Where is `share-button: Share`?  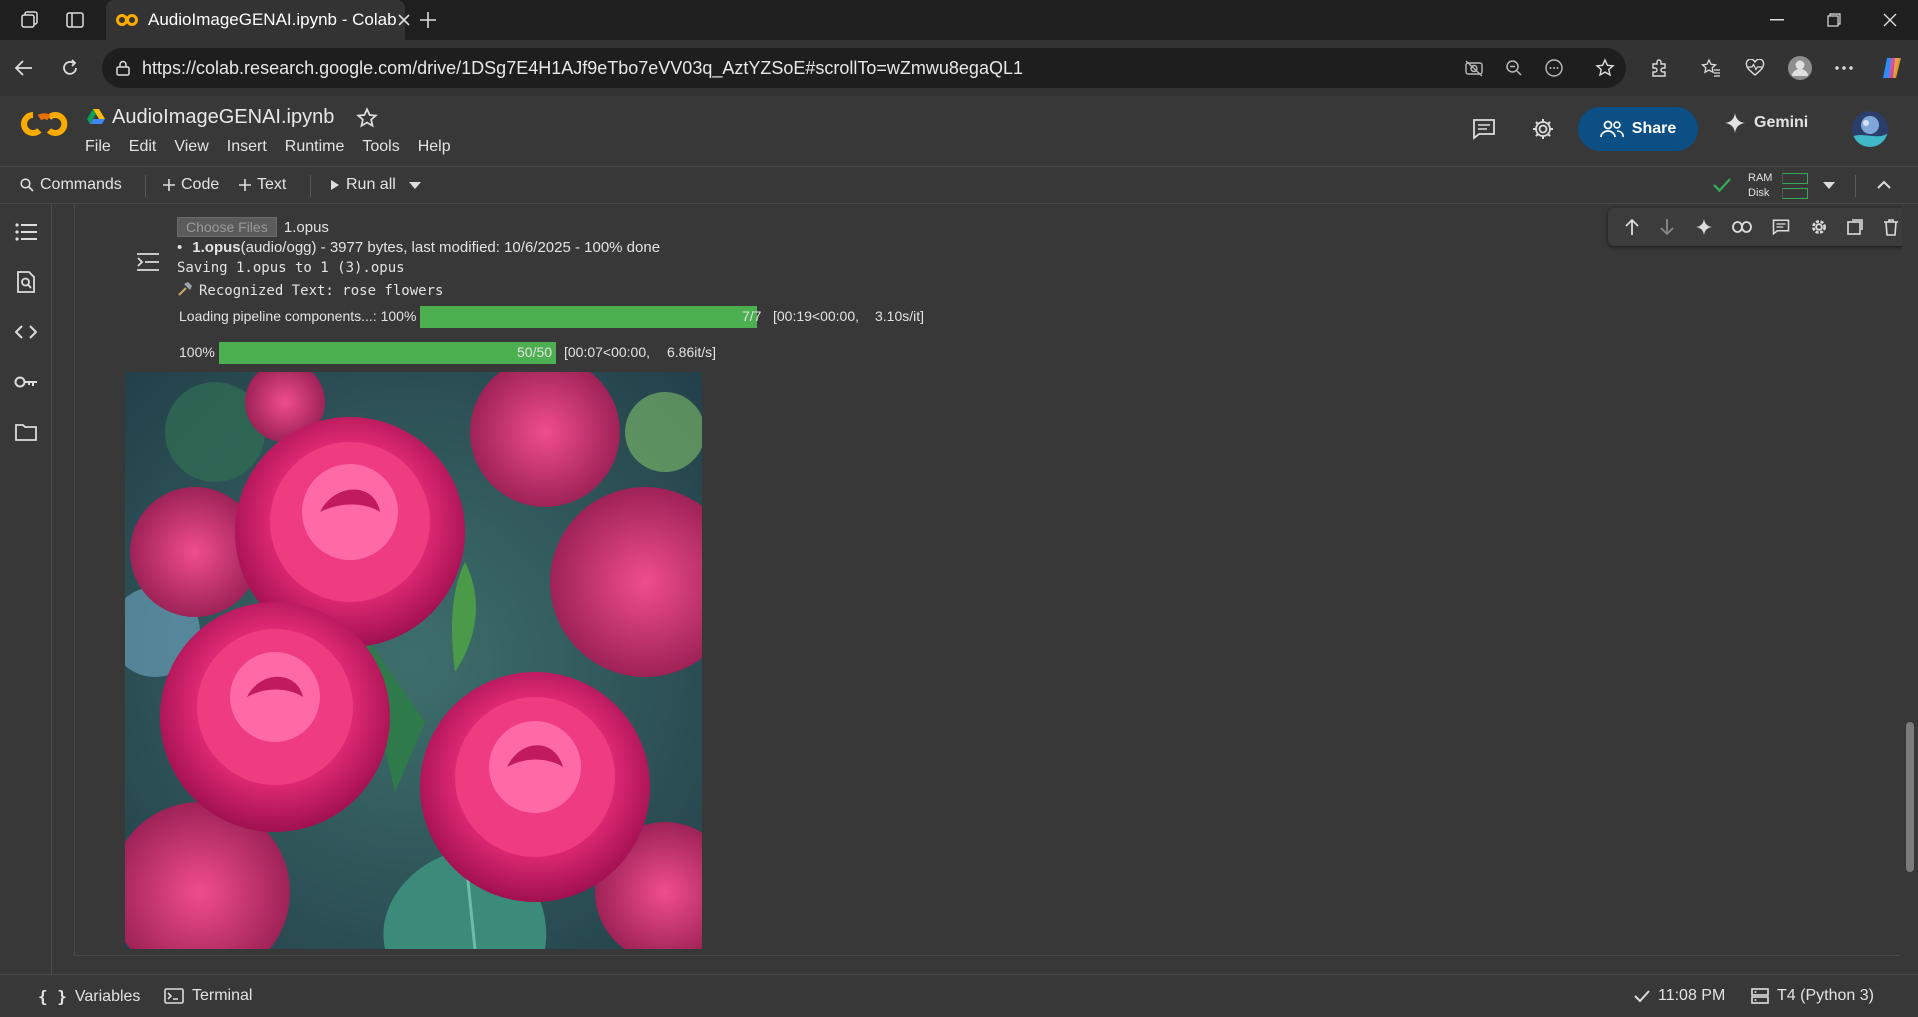
share-button: Share is located at coordinates (1638, 129).